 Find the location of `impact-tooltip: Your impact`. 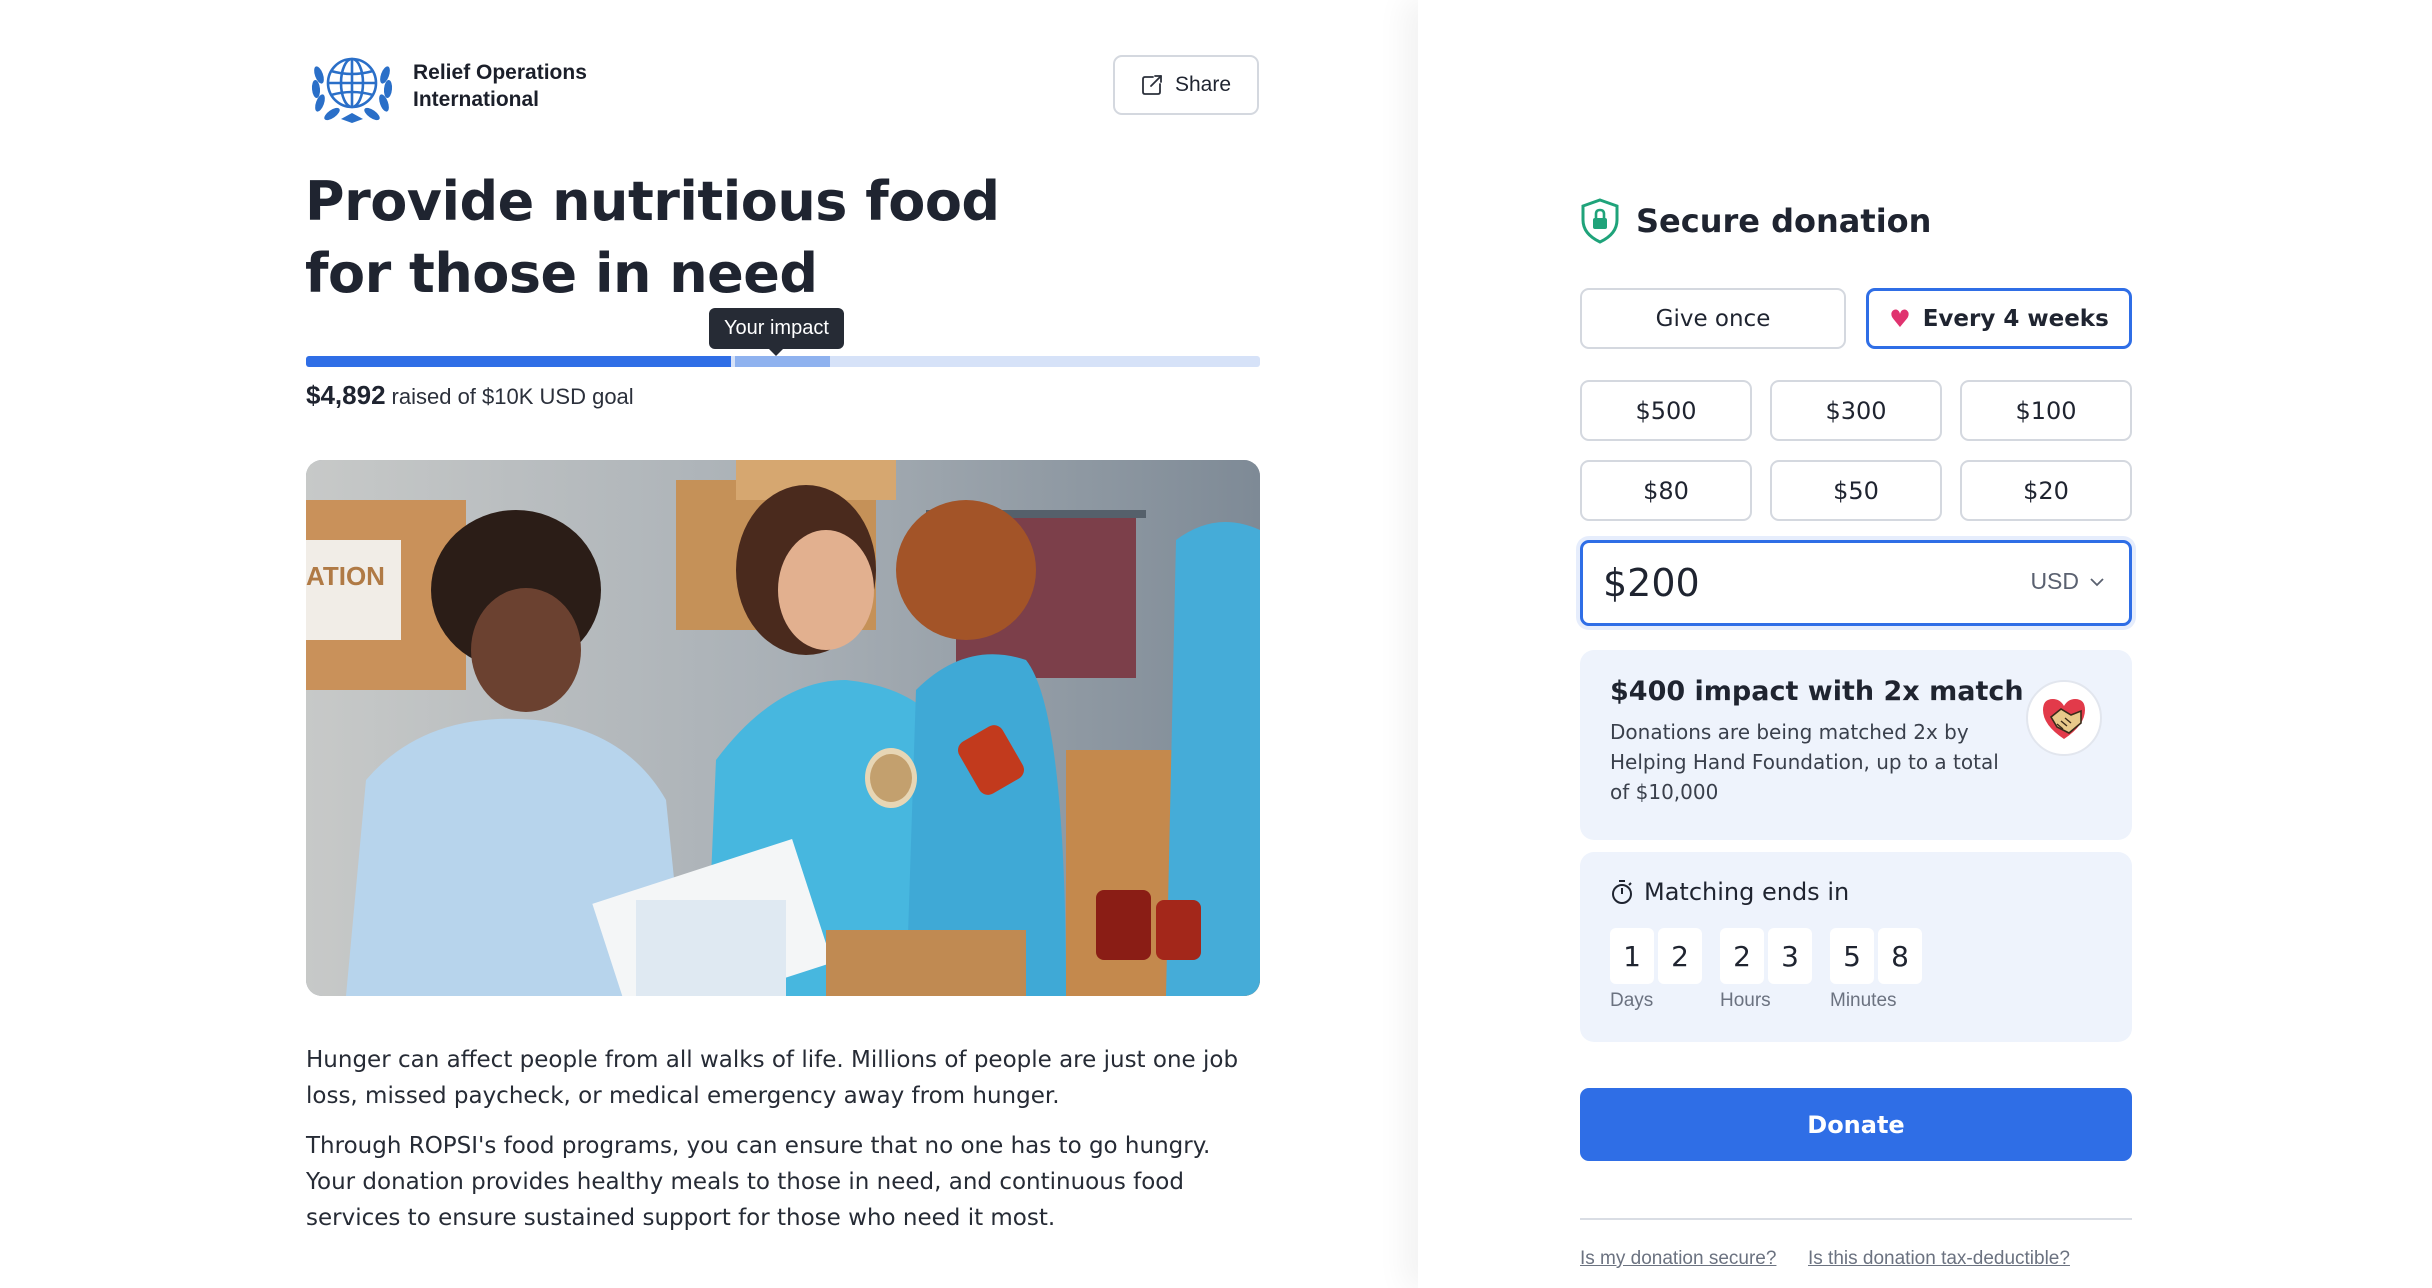

impact-tooltip: Your impact is located at coordinates (776, 332).